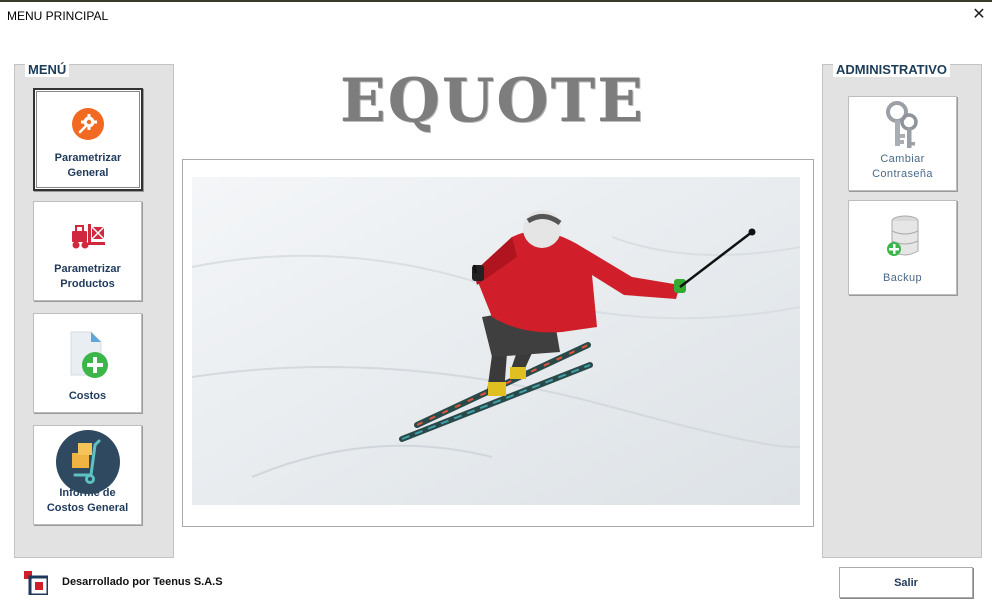 The width and height of the screenshot is (992, 612). What do you see at coordinates (891, 70) in the screenshot?
I see `admin-legend: ADMINISTRATIVO` at bounding box center [891, 70].